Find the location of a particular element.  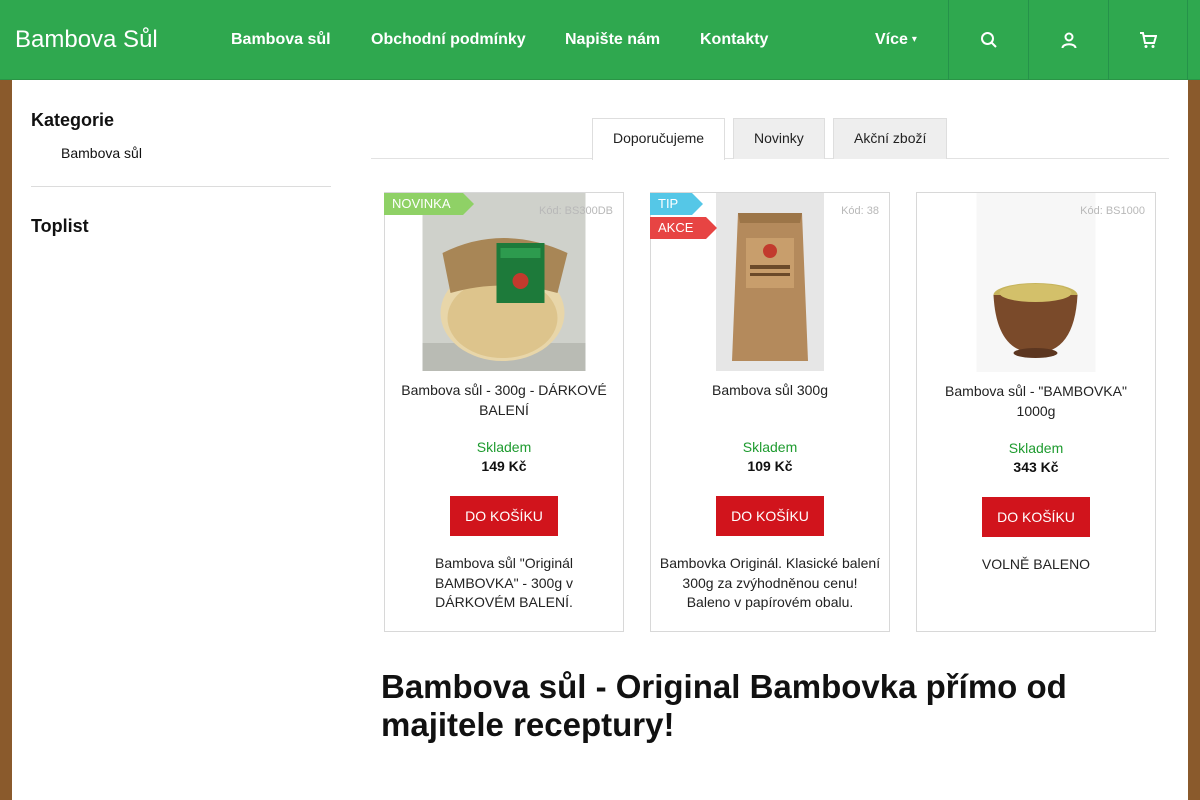

product-code: Kód: BS300DB is located at coordinates (576, 211).